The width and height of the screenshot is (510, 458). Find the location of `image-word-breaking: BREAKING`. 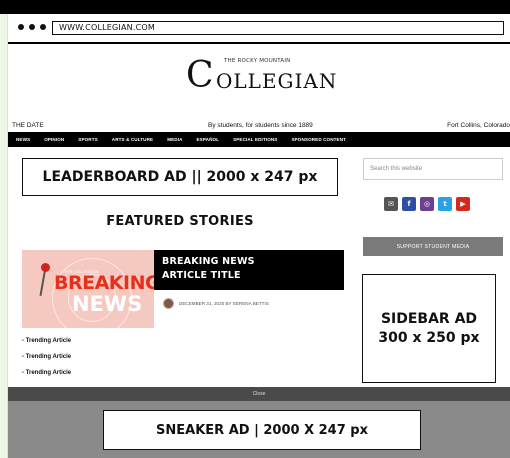

image-word-breaking: BREAKING is located at coordinates (104, 283).